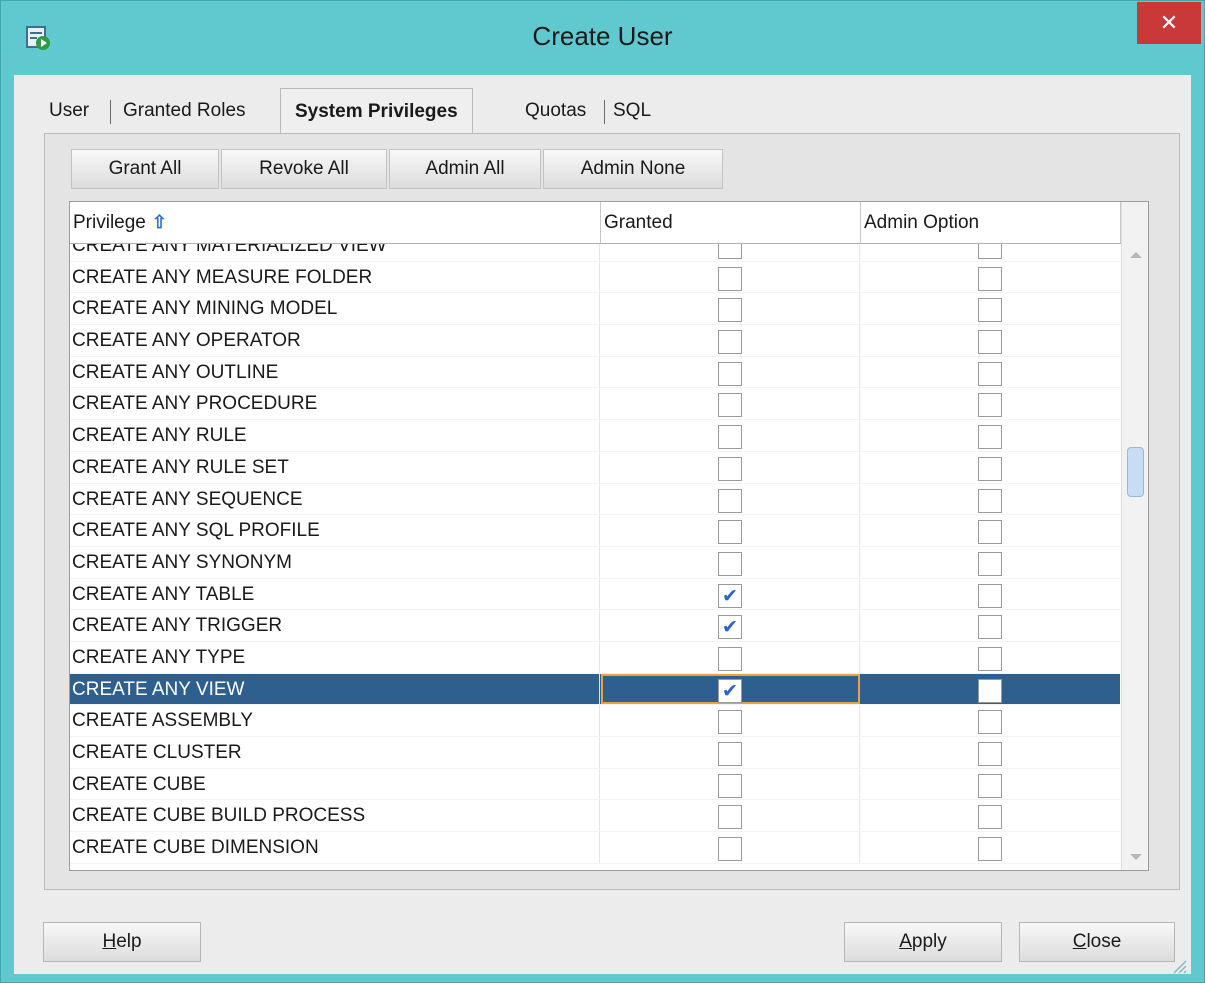 The image size is (1205, 983). What do you see at coordinates (69, 111) in the screenshot?
I see `tab-user: User` at bounding box center [69, 111].